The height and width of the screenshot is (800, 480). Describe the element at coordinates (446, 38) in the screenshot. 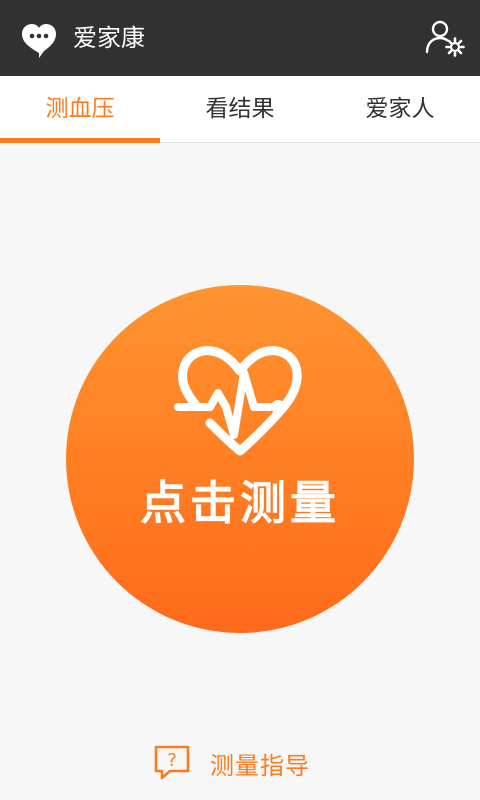

I see `user-settings-icon` at that location.